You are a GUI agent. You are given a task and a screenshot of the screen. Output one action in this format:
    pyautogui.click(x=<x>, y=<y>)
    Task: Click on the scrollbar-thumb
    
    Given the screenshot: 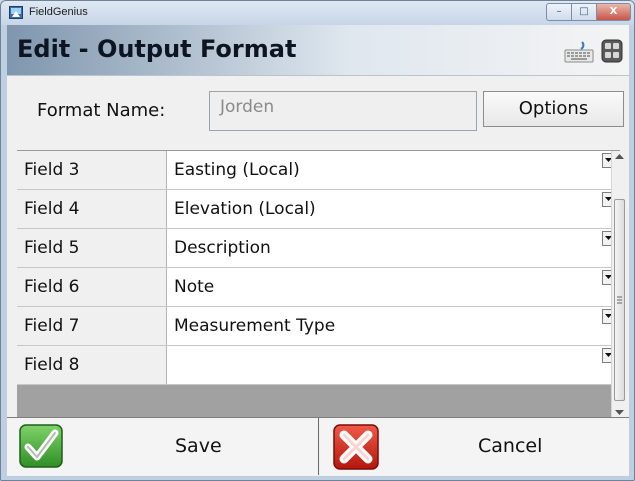 What is the action you would take?
    pyautogui.click(x=619, y=300)
    